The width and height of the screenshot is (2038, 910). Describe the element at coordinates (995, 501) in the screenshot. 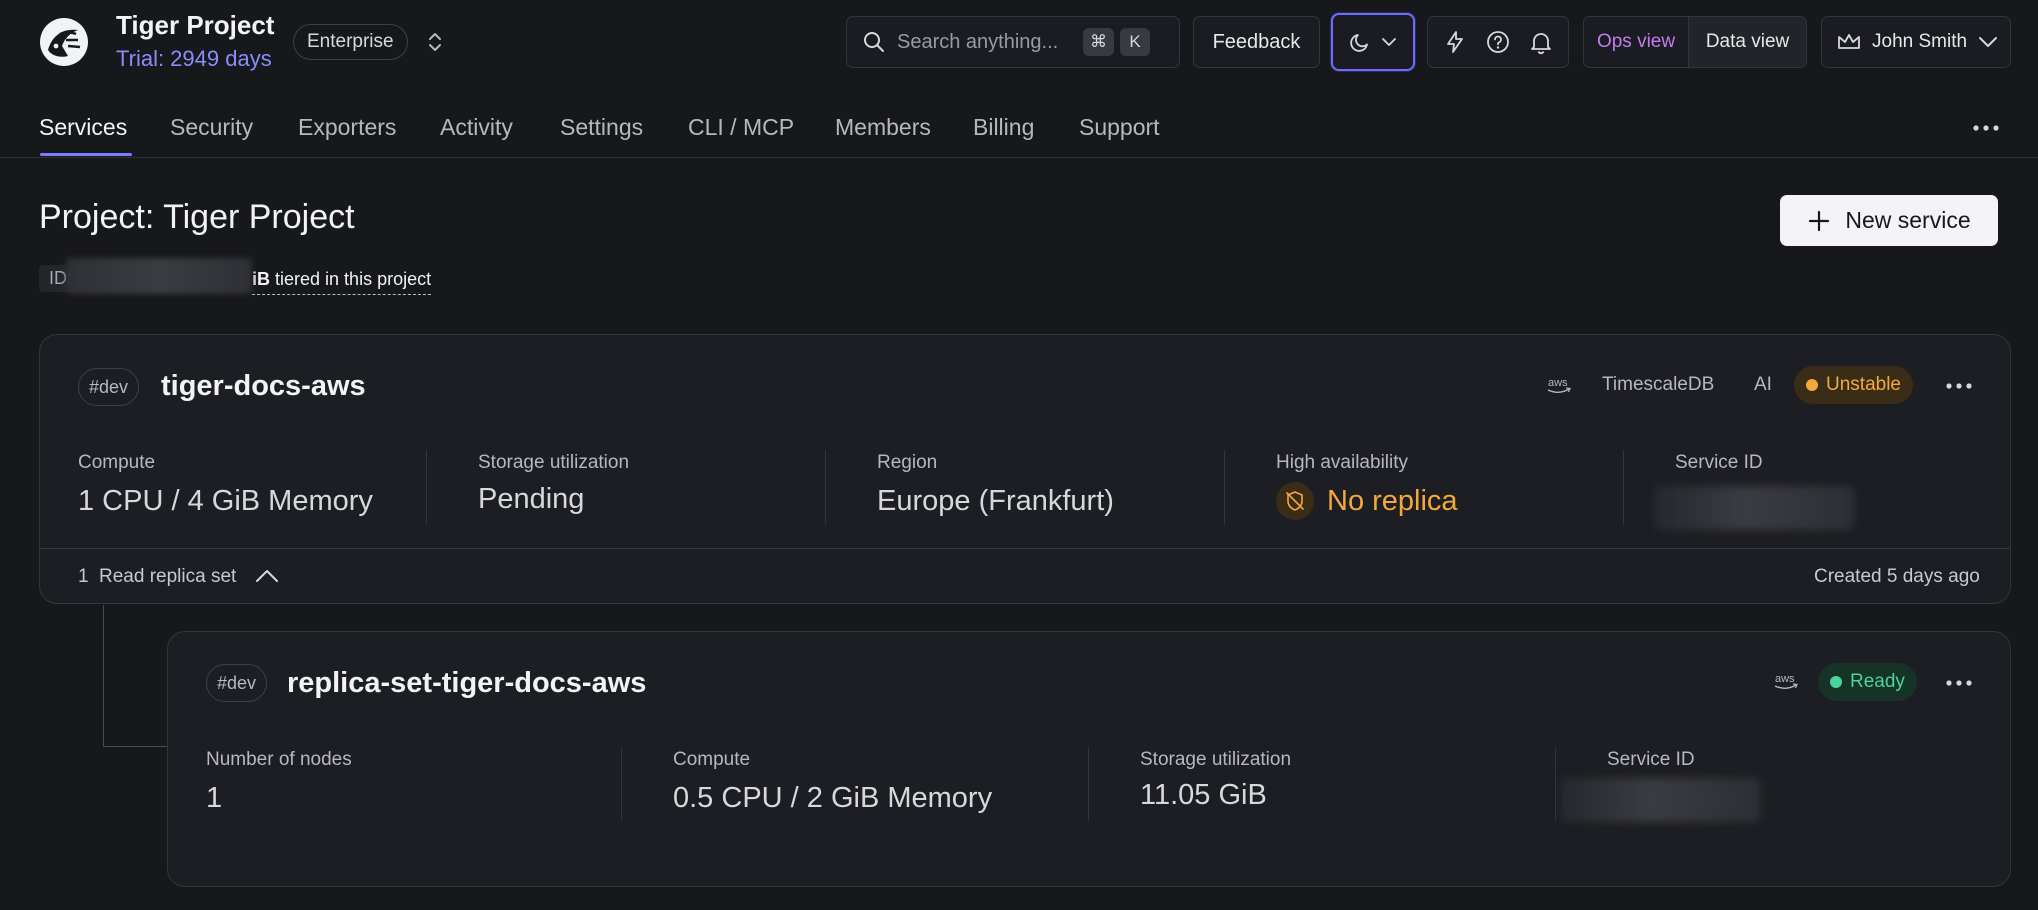

I see `region-value: Europe (Frankfurt)` at that location.